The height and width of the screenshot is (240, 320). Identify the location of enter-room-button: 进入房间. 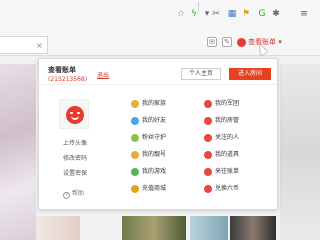
(250, 74).